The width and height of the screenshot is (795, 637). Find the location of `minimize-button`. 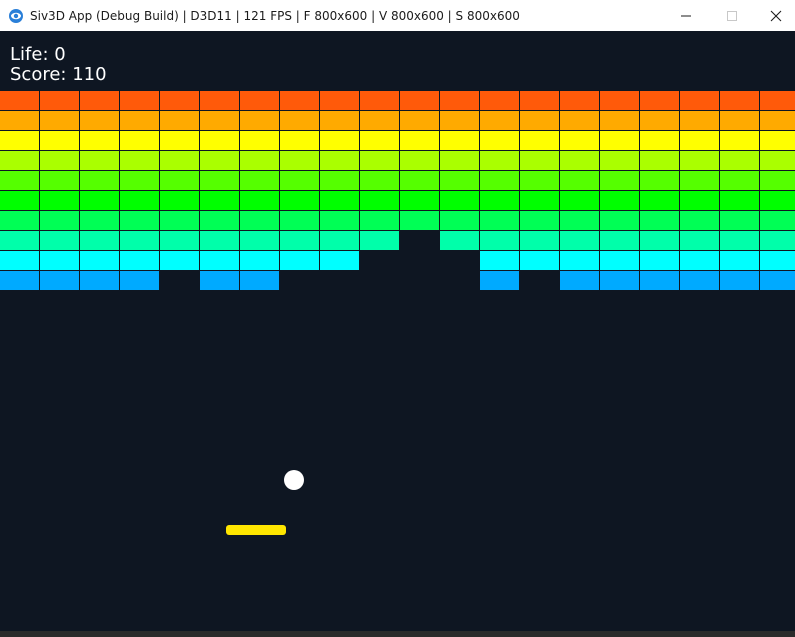

minimize-button is located at coordinates (686, 15).